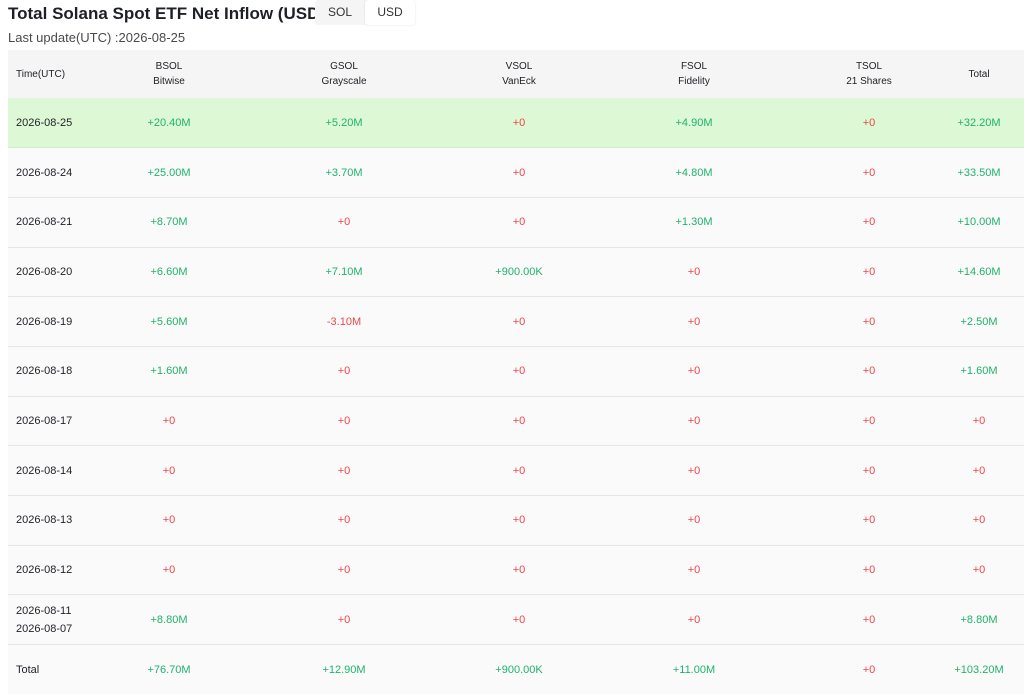  Describe the element at coordinates (869, 669) in the screenshot. I see `total-tsol-cell: +0` at that location.